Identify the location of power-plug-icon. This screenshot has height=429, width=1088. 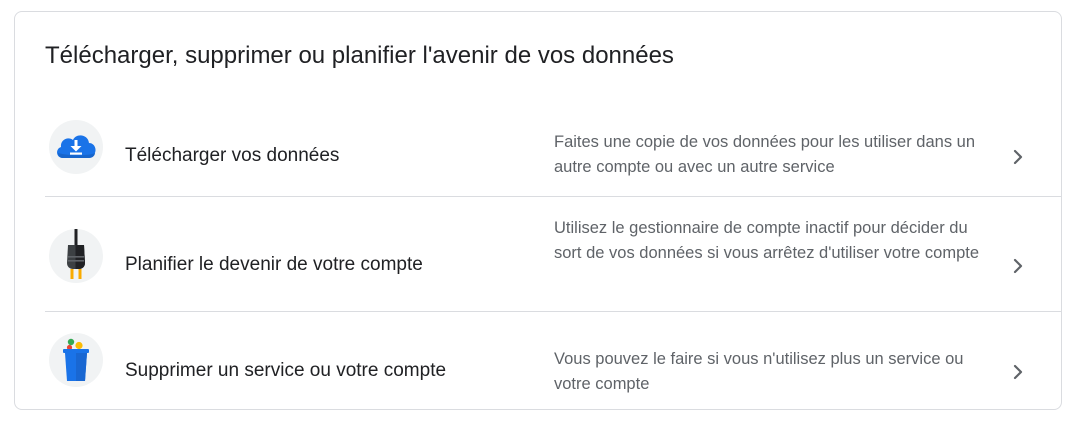
(76, 256).